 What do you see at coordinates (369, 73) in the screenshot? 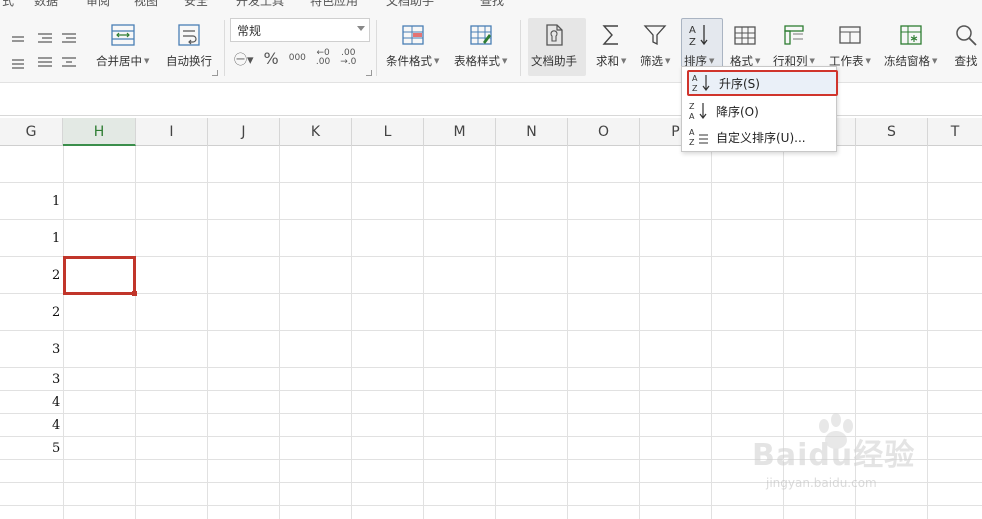
I see `number-group-launcher` at bounding box center [369, 73].